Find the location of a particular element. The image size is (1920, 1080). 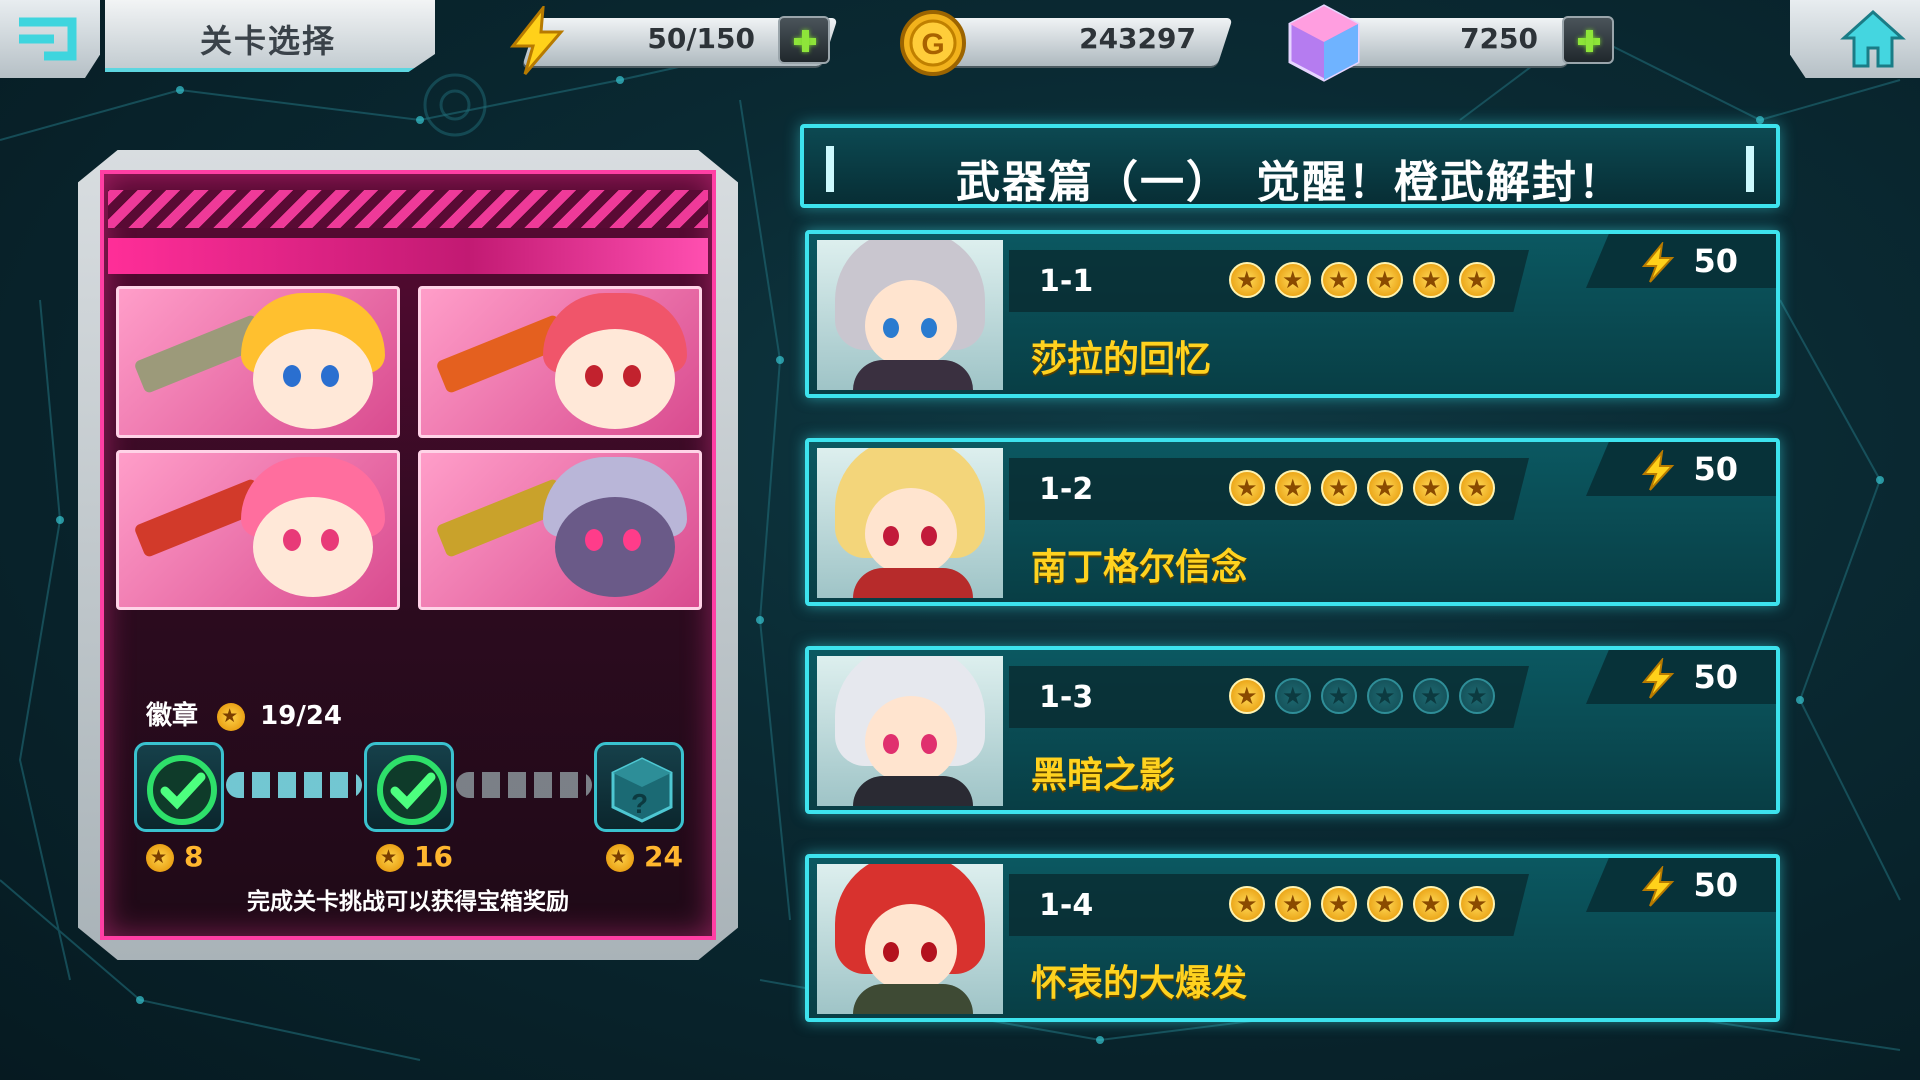

stage-card-1-3: 1-3 黑暗之影 50 is located at coordinates (1292, 730).